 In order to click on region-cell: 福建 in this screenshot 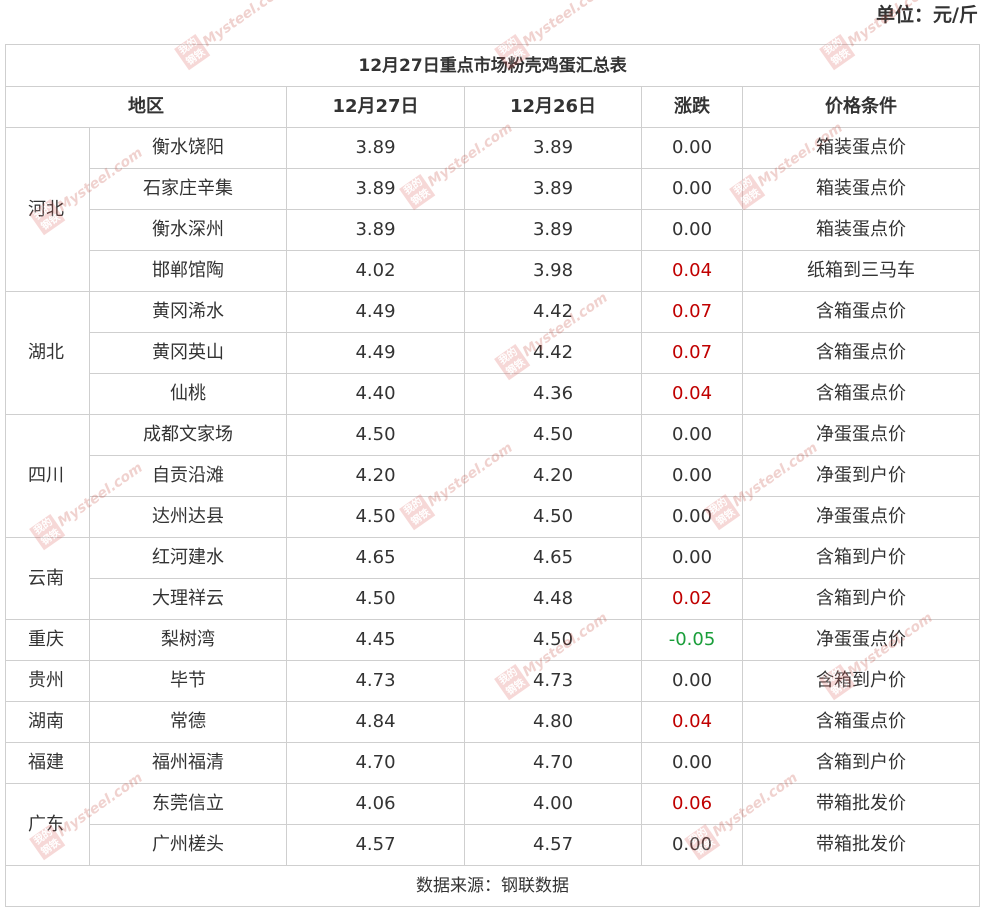, I will do `click(47, 763)`.